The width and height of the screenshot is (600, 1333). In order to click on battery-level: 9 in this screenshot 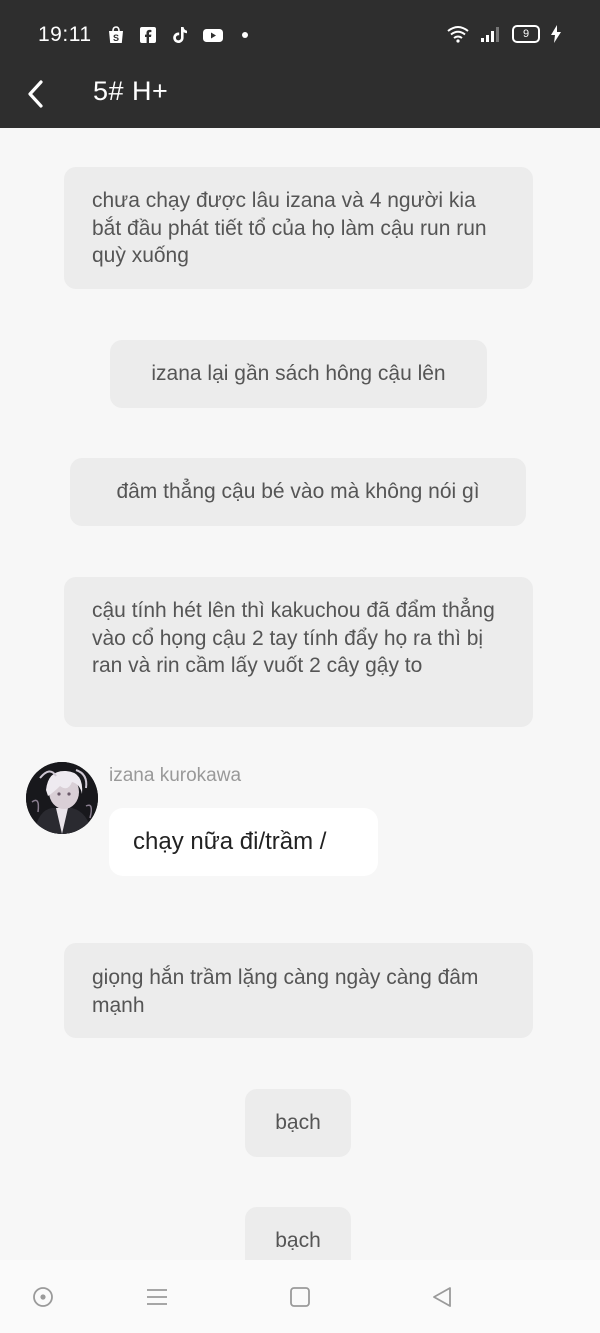, I will do `click(526, 34)`.